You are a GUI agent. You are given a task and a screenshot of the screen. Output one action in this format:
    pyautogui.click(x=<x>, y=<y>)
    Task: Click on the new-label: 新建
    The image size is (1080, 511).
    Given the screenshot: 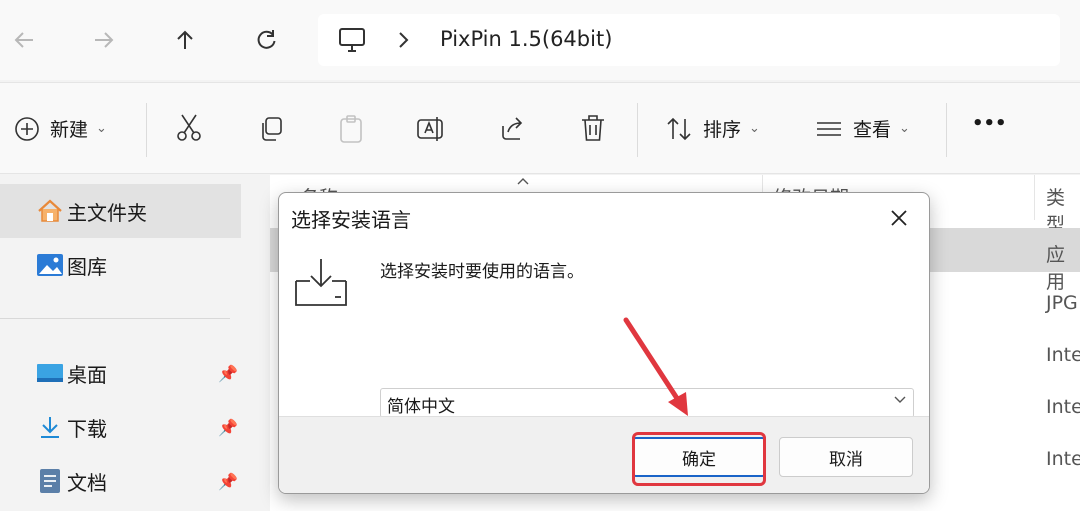 What is the action you would take?
    pyautogui.click(x=69, y=130)
    